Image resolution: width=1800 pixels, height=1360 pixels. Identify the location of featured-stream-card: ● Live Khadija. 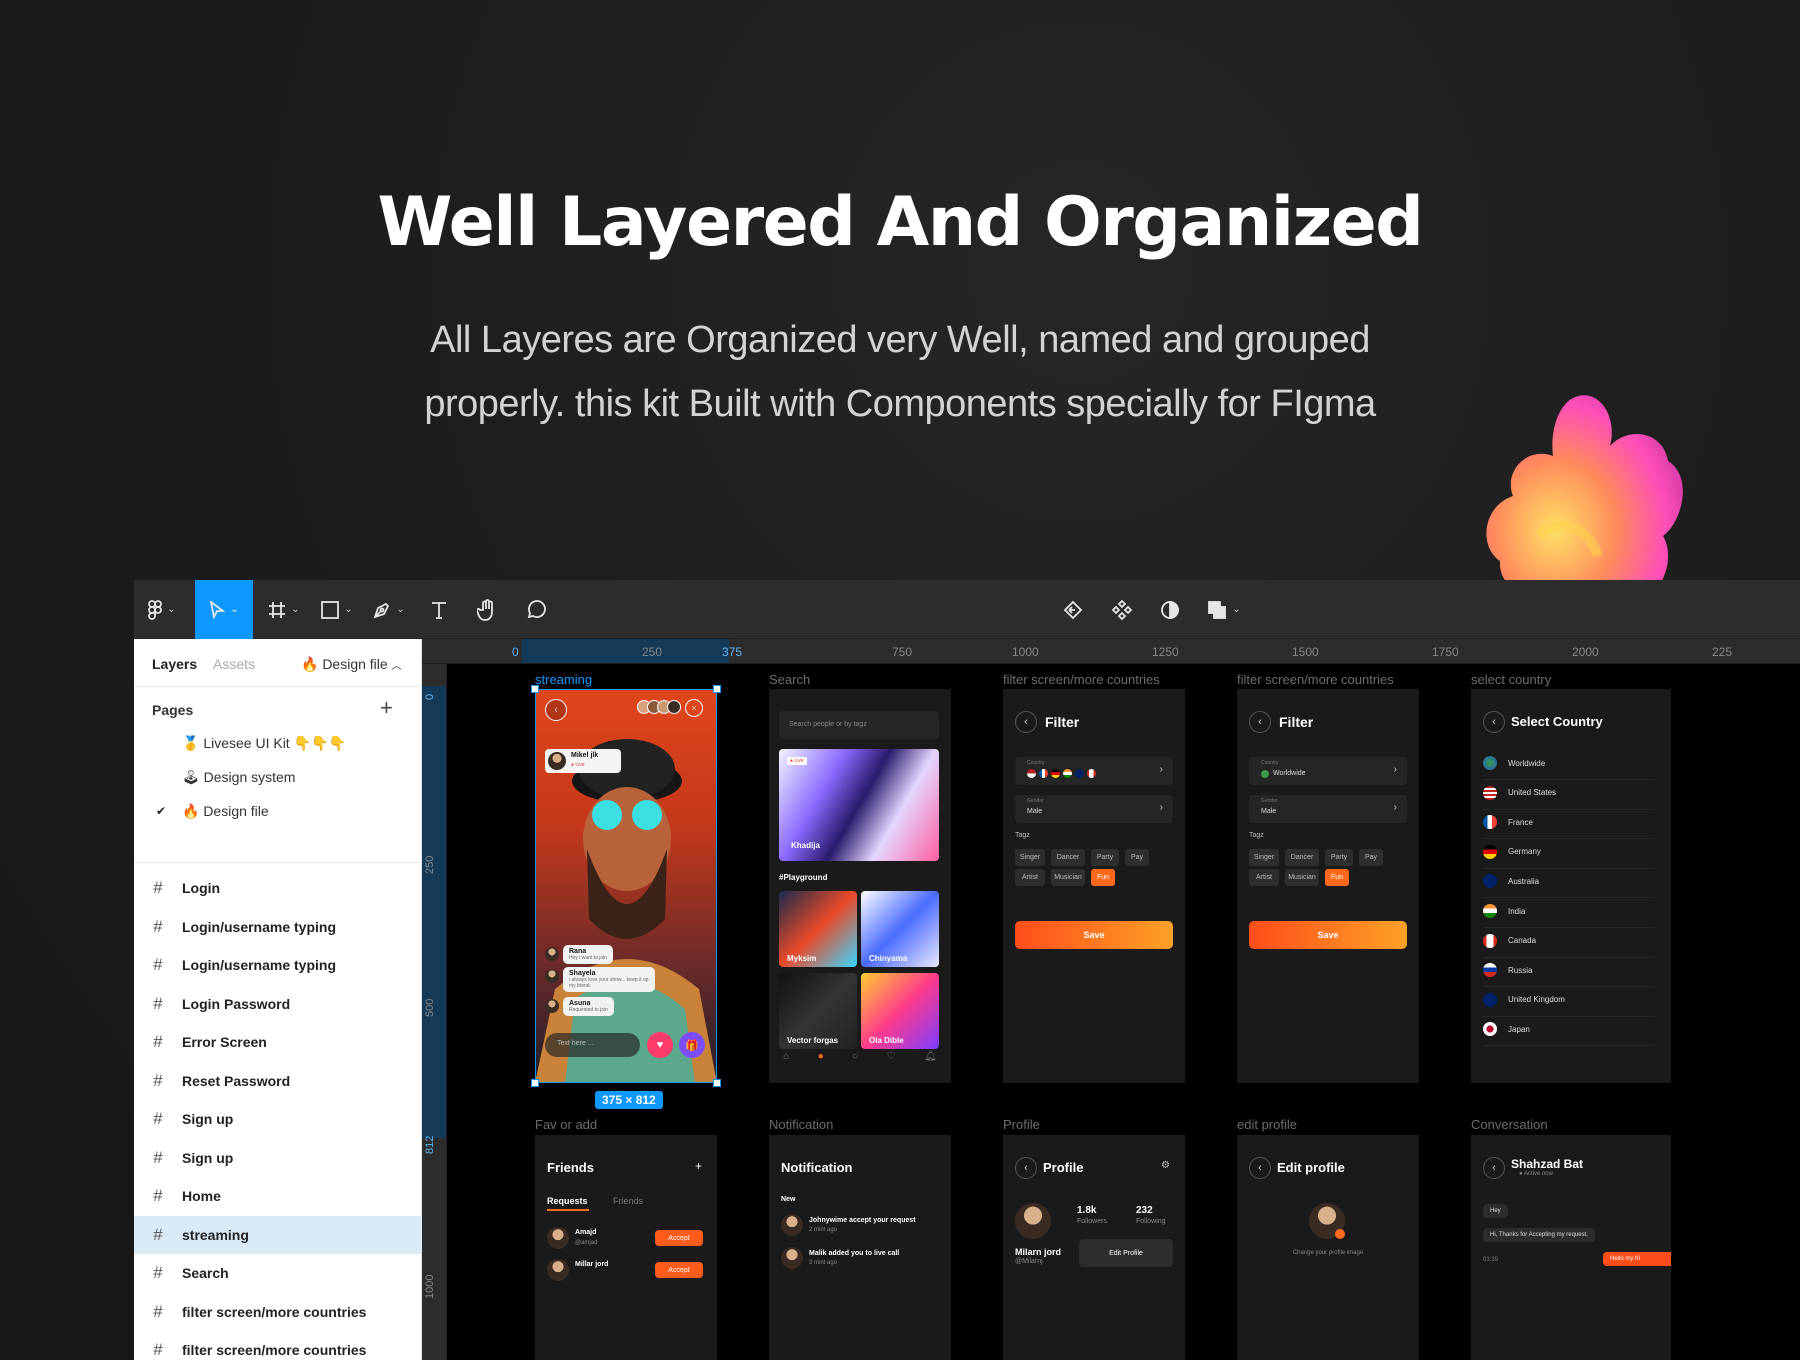
(859, 805).